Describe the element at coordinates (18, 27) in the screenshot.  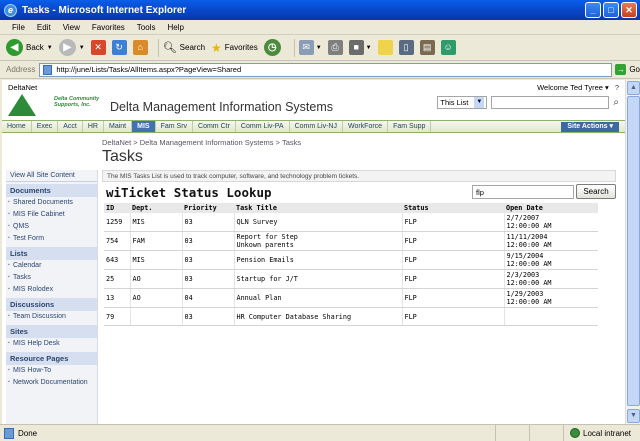
I see `menu-file: File` at that location.